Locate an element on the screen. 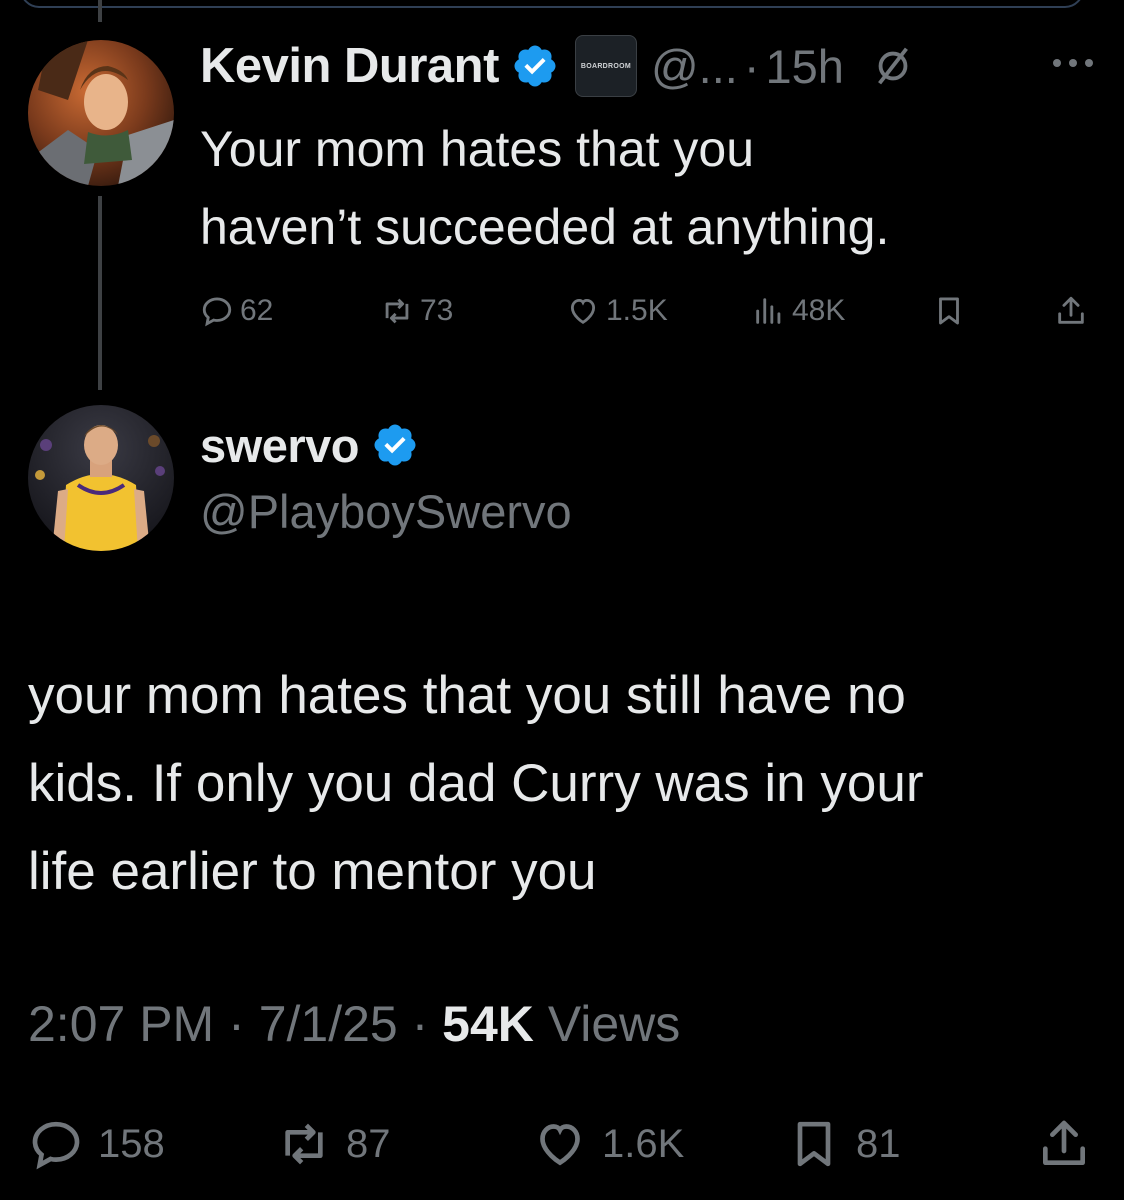  grok-icon is located at coordinates (893, 66).